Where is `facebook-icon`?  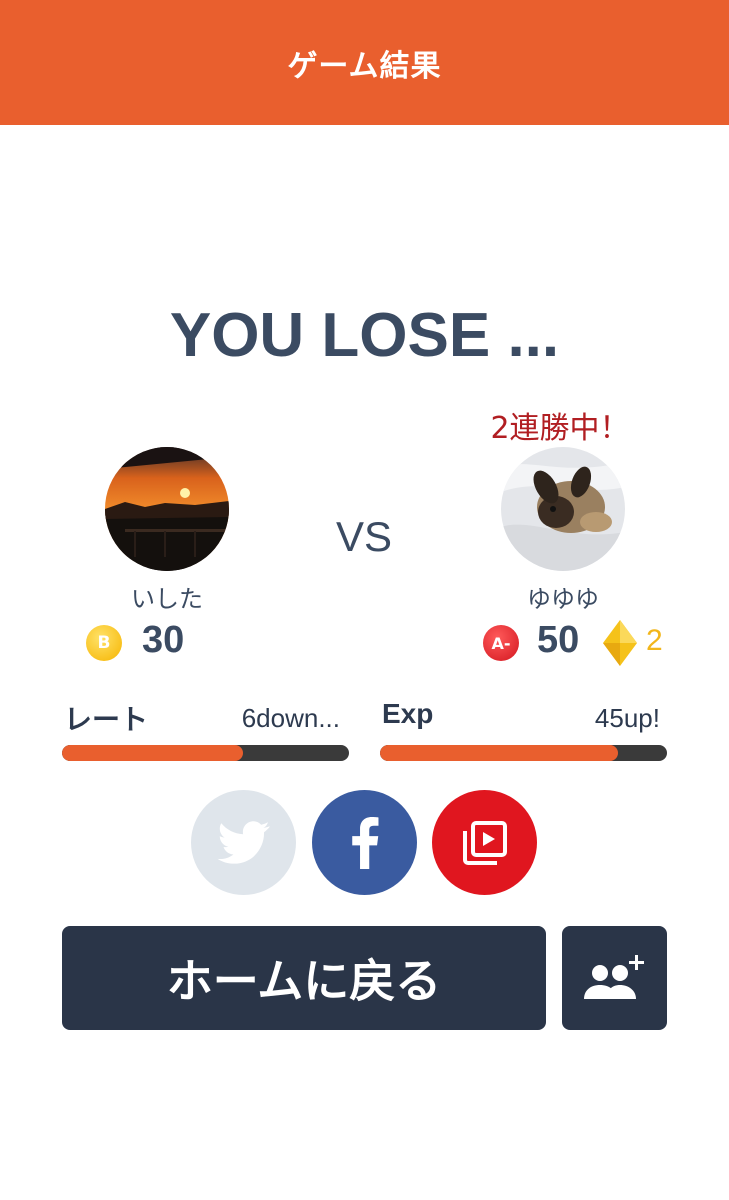
facebook-icon is located at coordinates (364, 842).